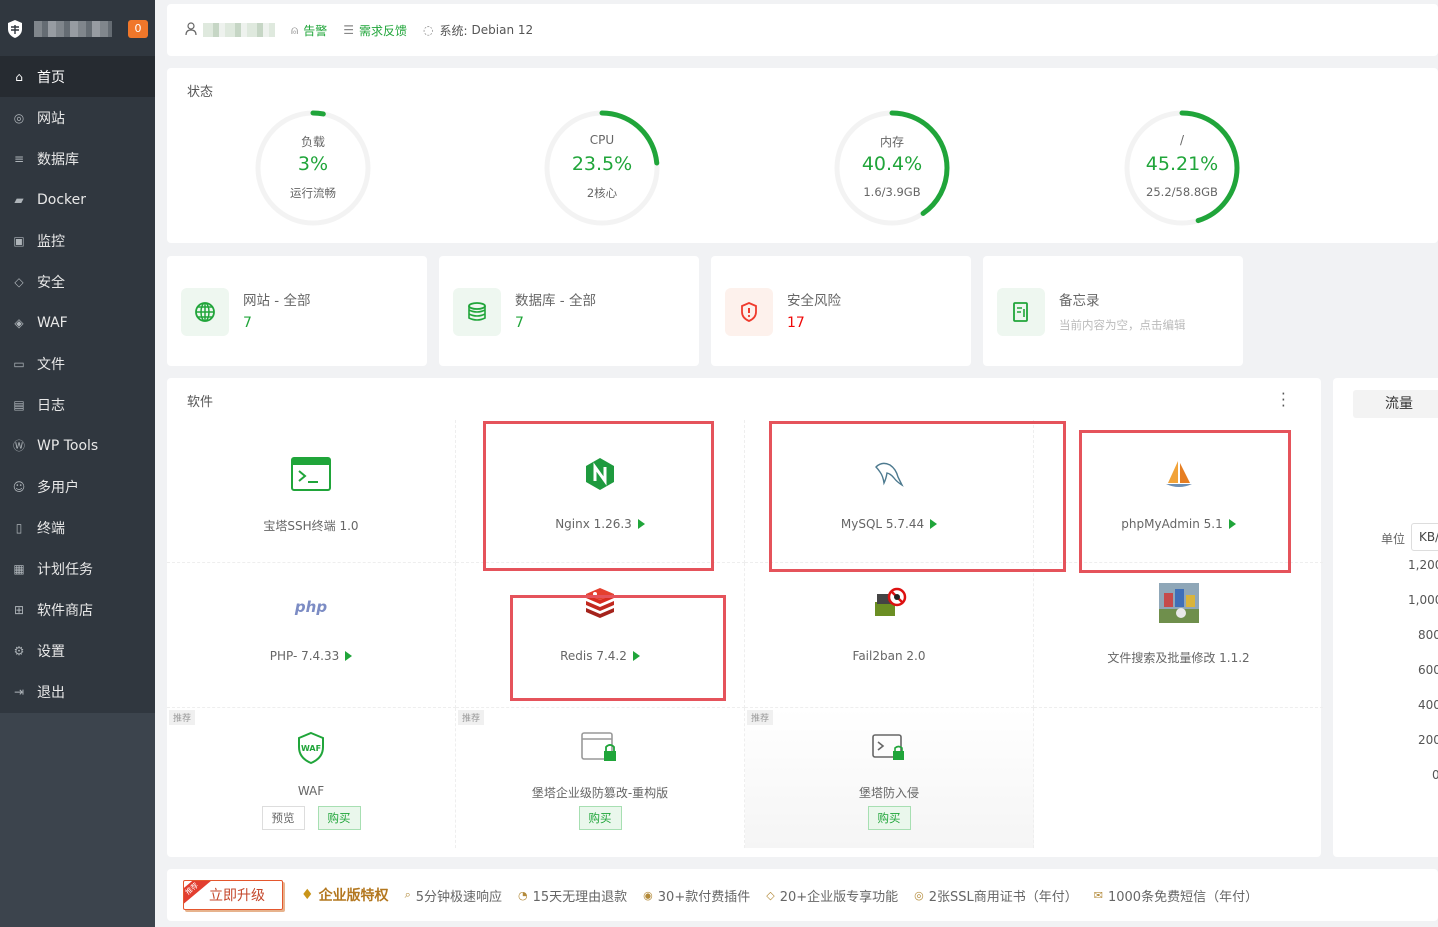 This screenshot has width=1438, height=927. Describe the element at coordinates (77, 322) in the screenshot. I see `sidebar-item-waf: ◈ WAF` at that location.